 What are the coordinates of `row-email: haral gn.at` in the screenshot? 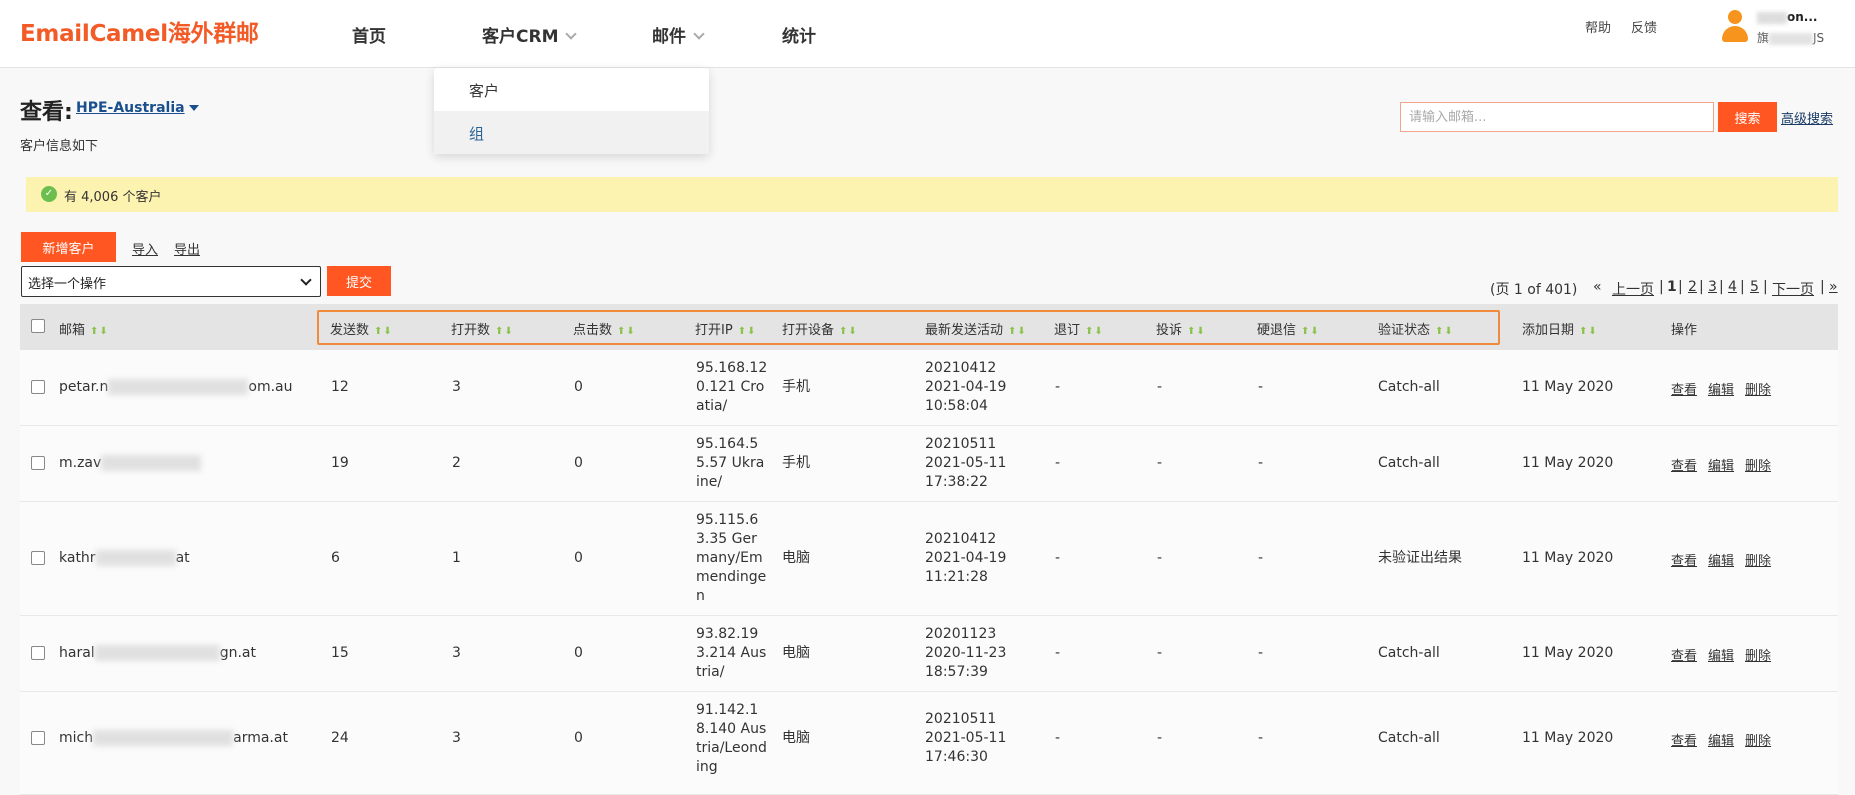 It's located at (157, 653).